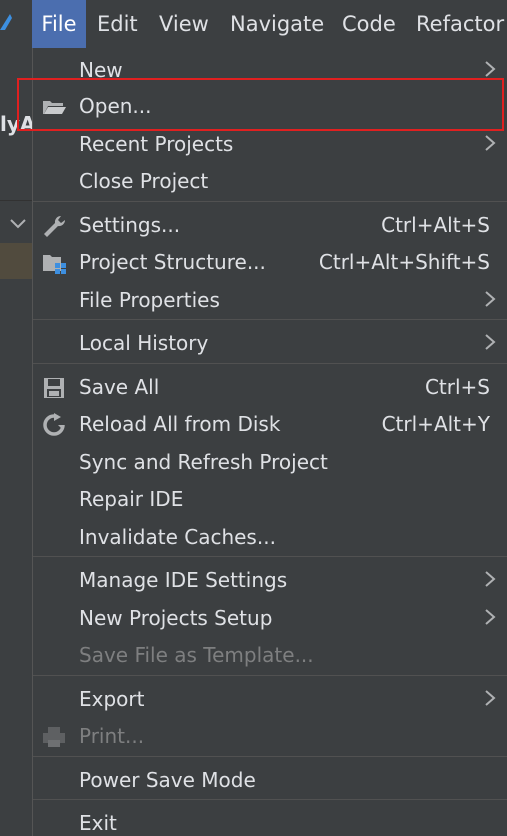 Image resolution: width=507 pixels, height=836 pixels. Describe the element at coordinates (17, 442) in the screenshot. I see `project-panel-fragment: lyA` at that location.